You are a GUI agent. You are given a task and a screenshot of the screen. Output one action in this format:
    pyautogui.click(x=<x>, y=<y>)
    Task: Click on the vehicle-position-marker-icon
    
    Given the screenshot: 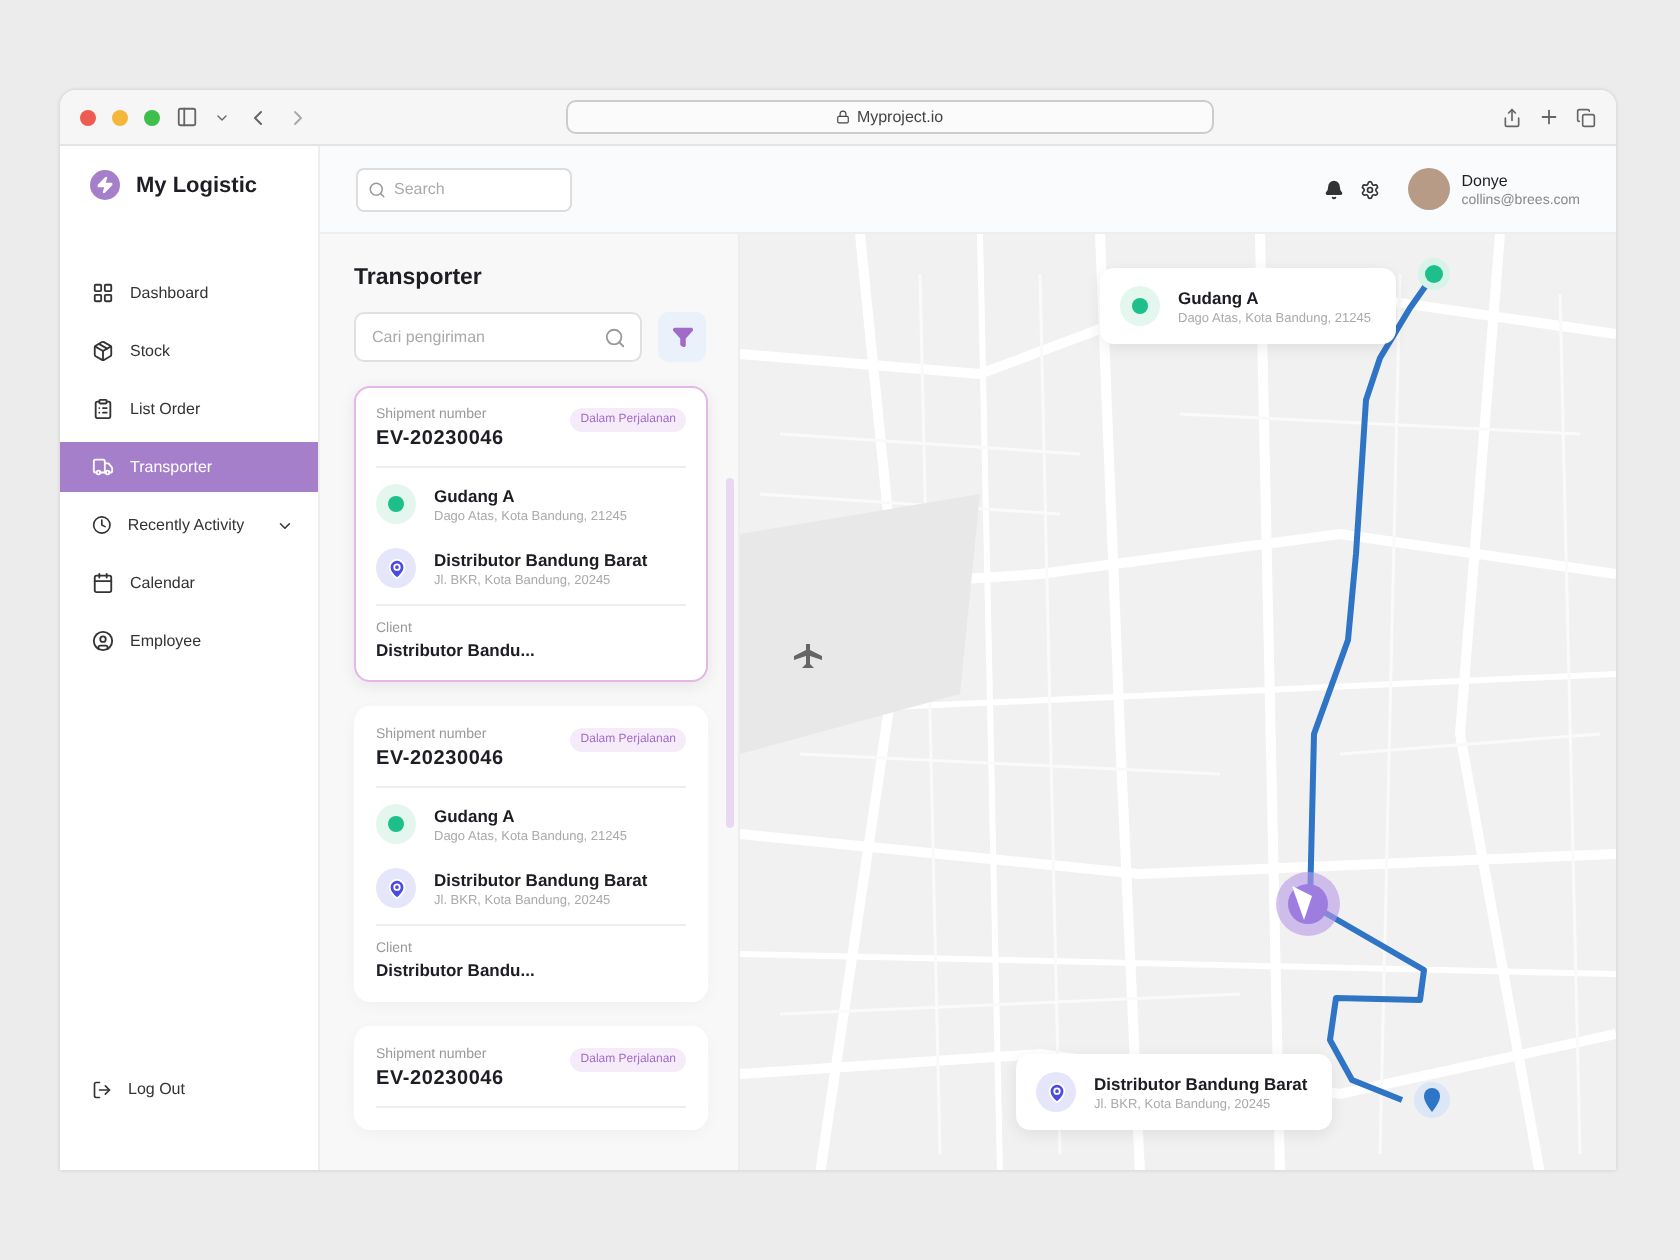 What is the action you would take?
    pyautogui.click(x=1308, y=904)
    